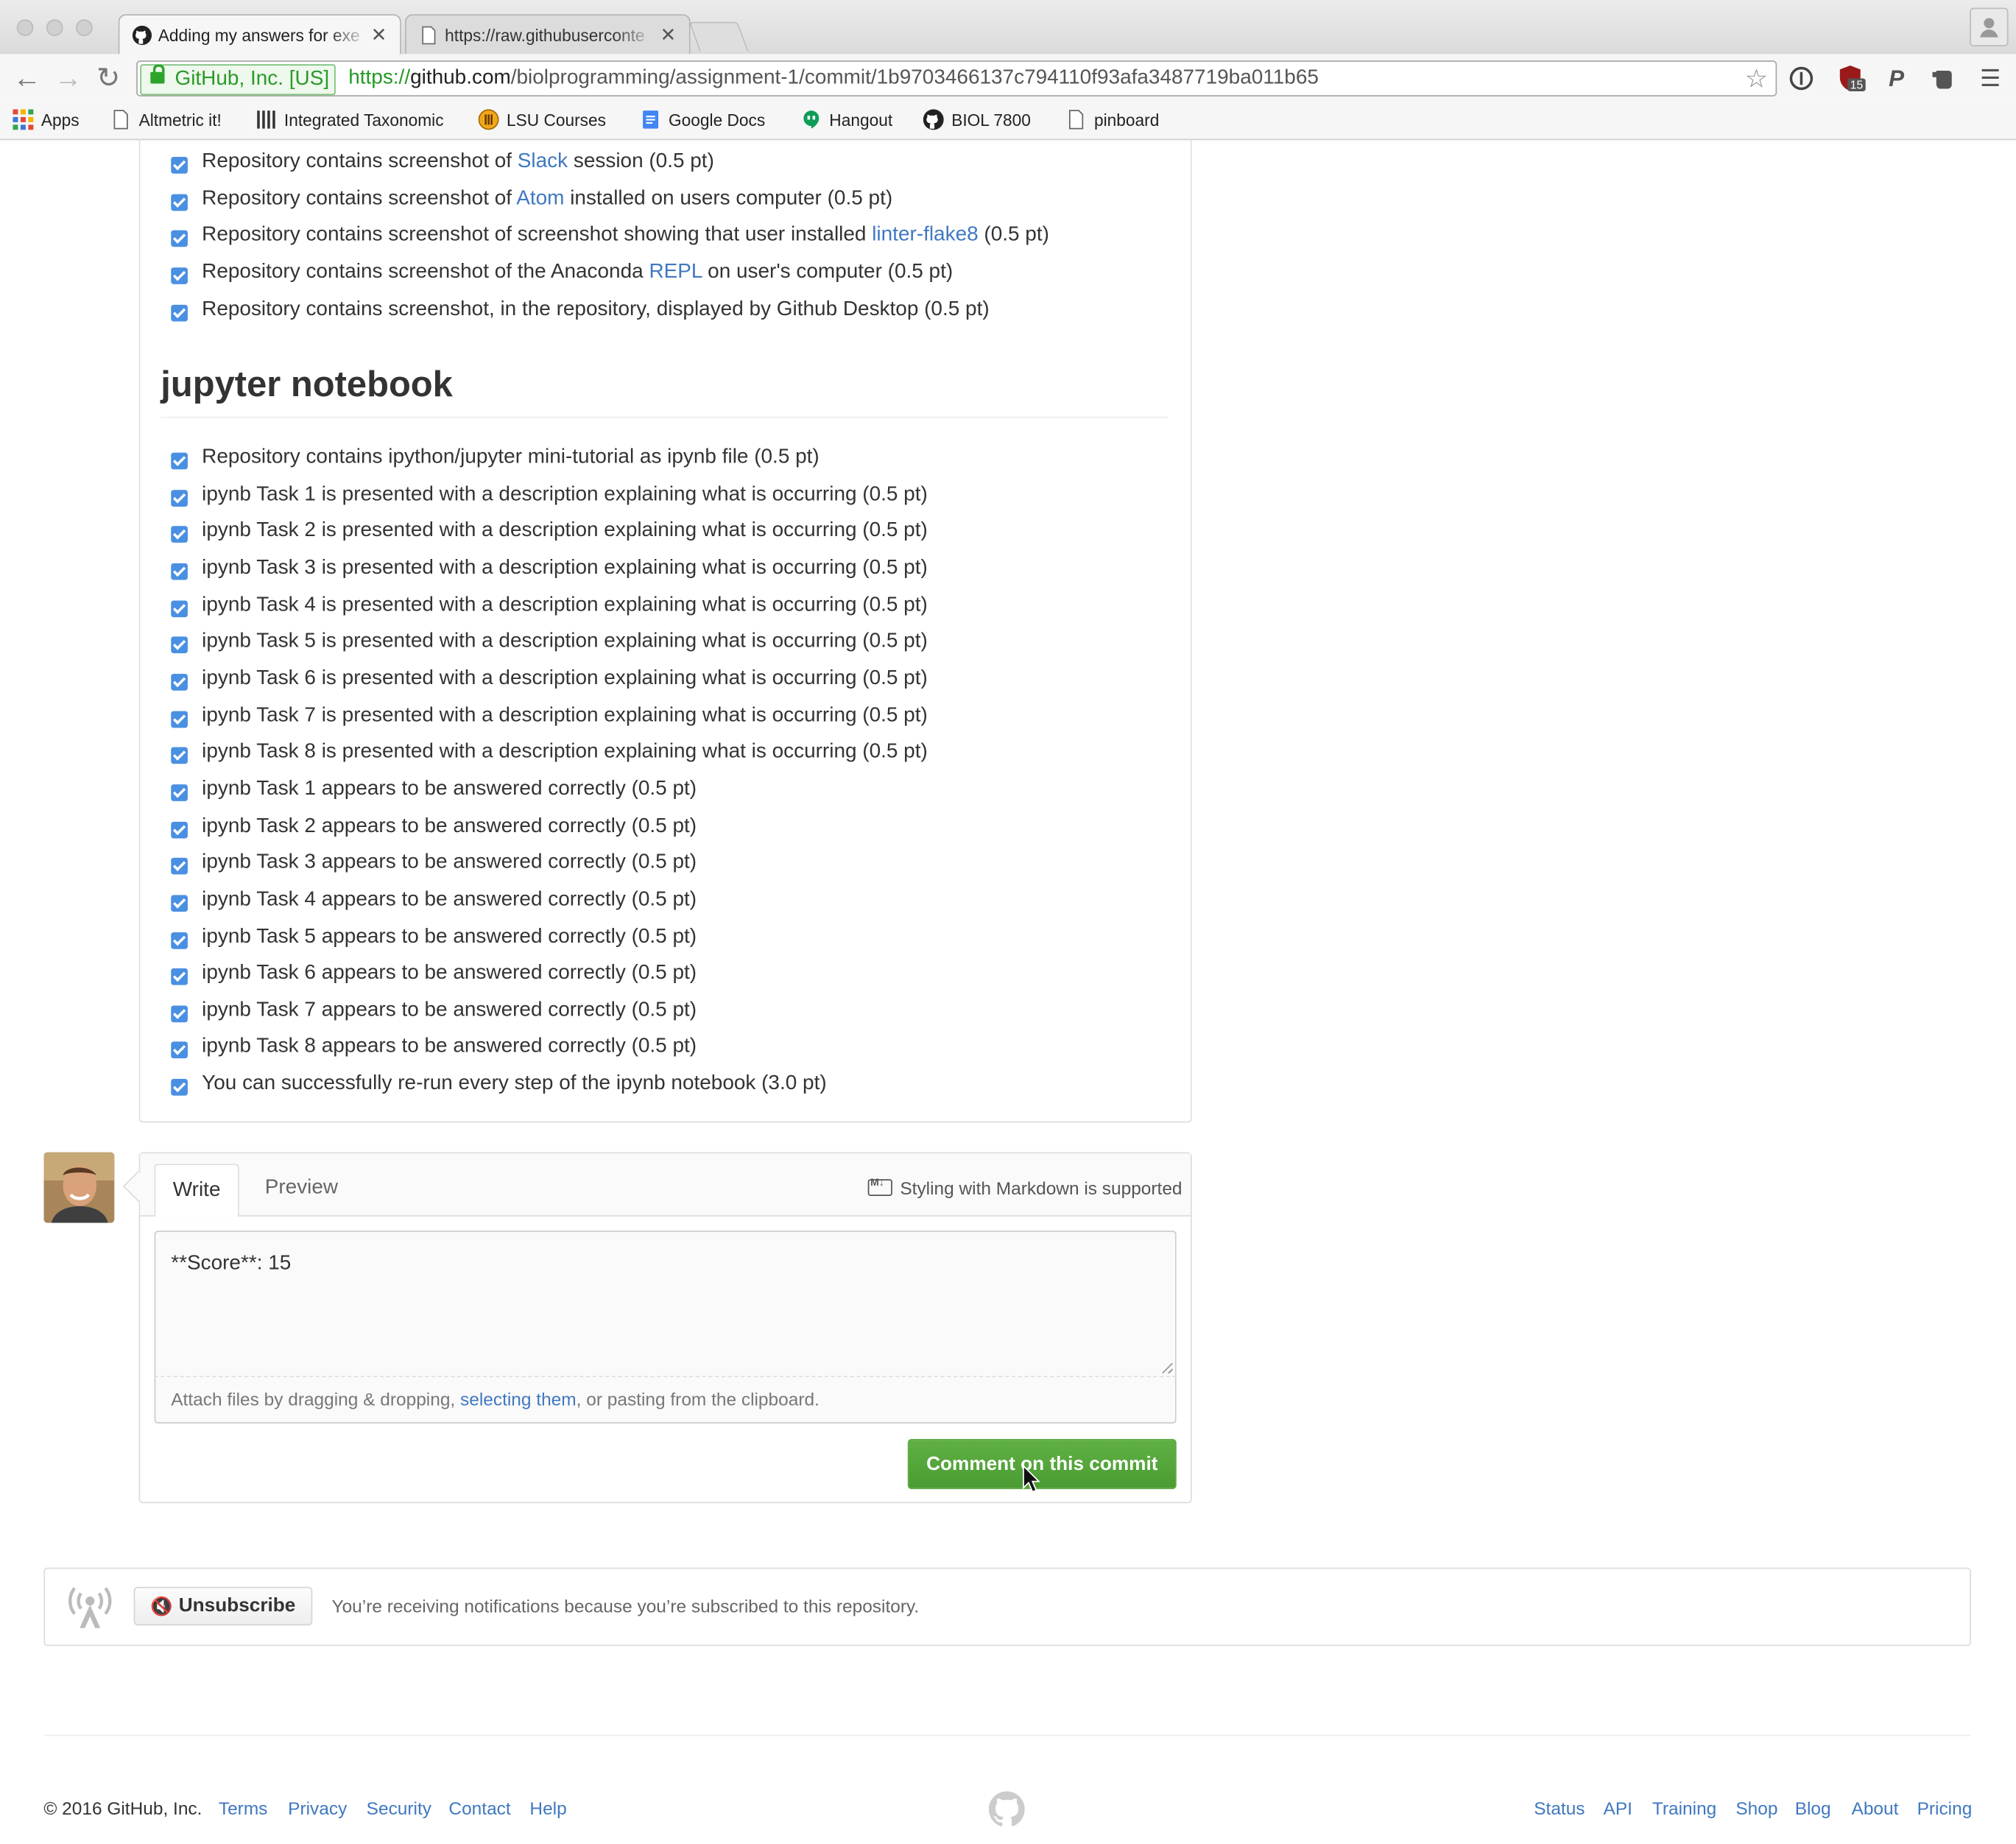 The width and height of the screenshot is (2016, 1844). I want to click on profile-icon, so click(1990, 26).